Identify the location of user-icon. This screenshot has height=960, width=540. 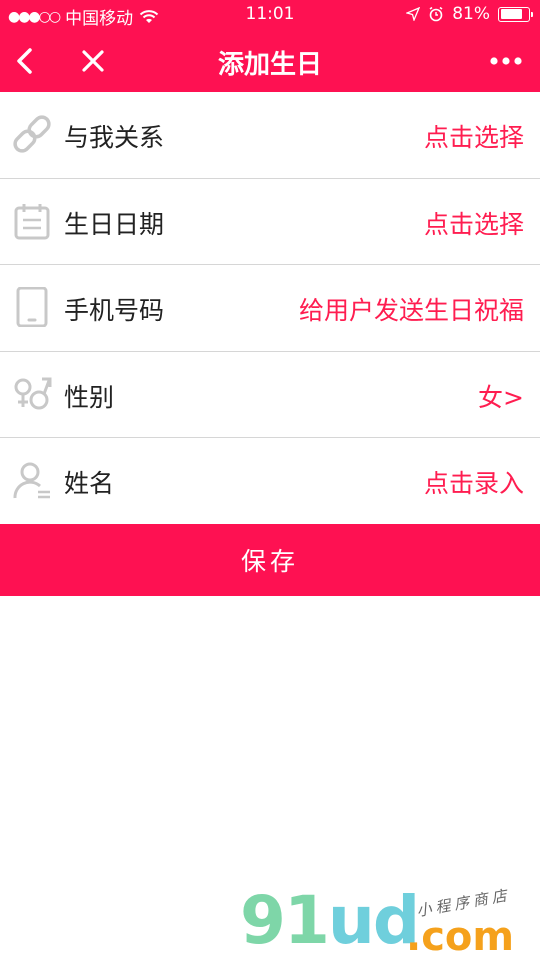
(31, 480).